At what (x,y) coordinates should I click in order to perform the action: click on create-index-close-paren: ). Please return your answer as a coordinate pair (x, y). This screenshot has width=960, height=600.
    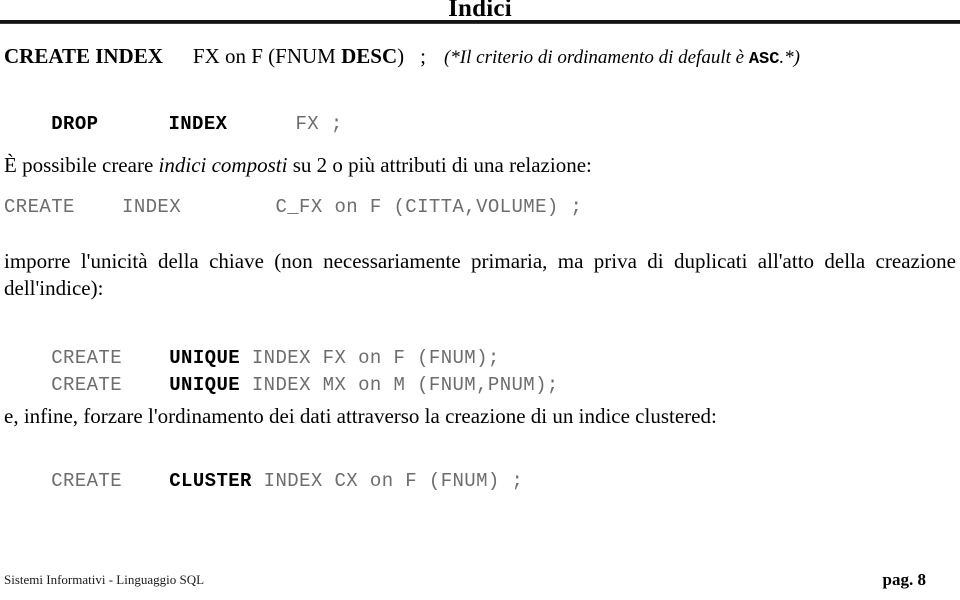
    Looking at the image, I should click on (401, 56).